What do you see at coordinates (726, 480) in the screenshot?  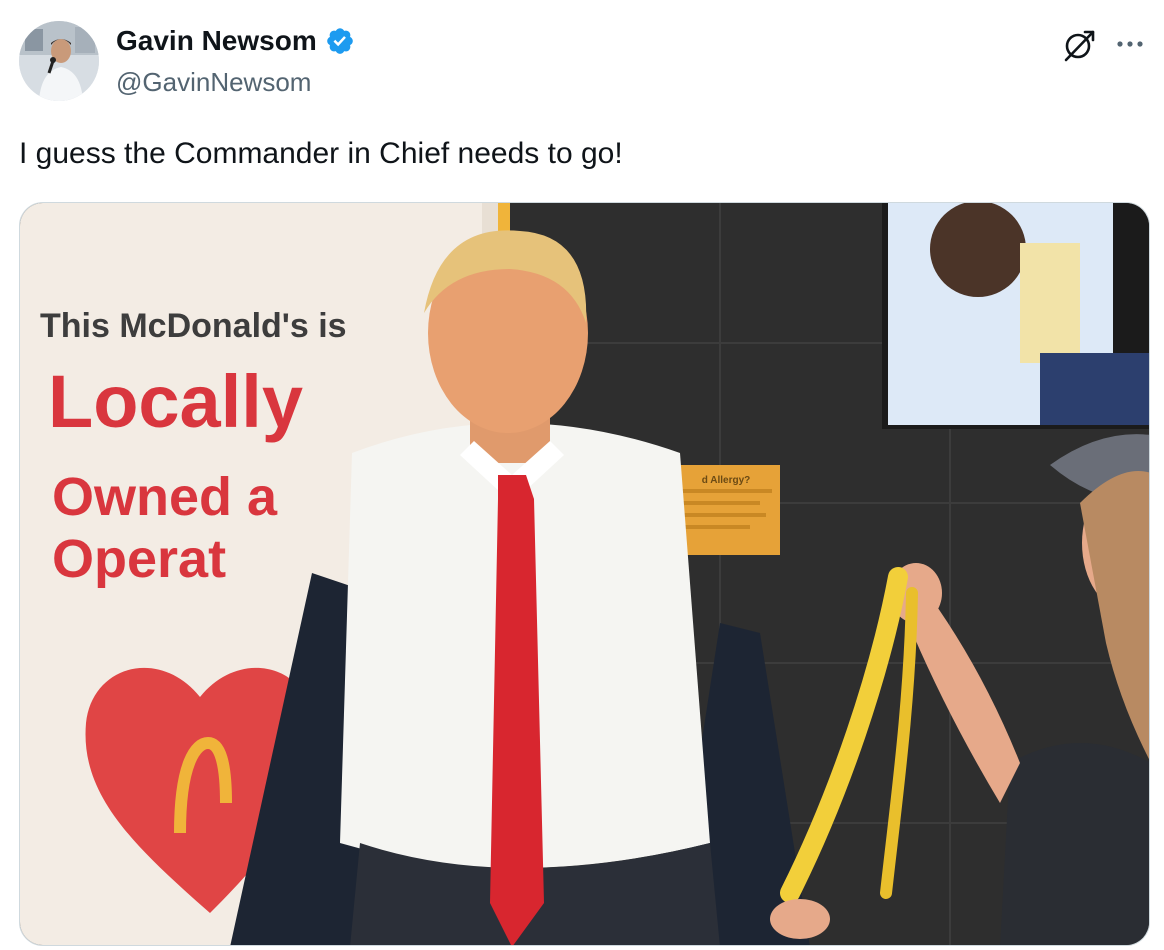 I see `placard-text: d Allergy?` at bounding box center [726, 480].